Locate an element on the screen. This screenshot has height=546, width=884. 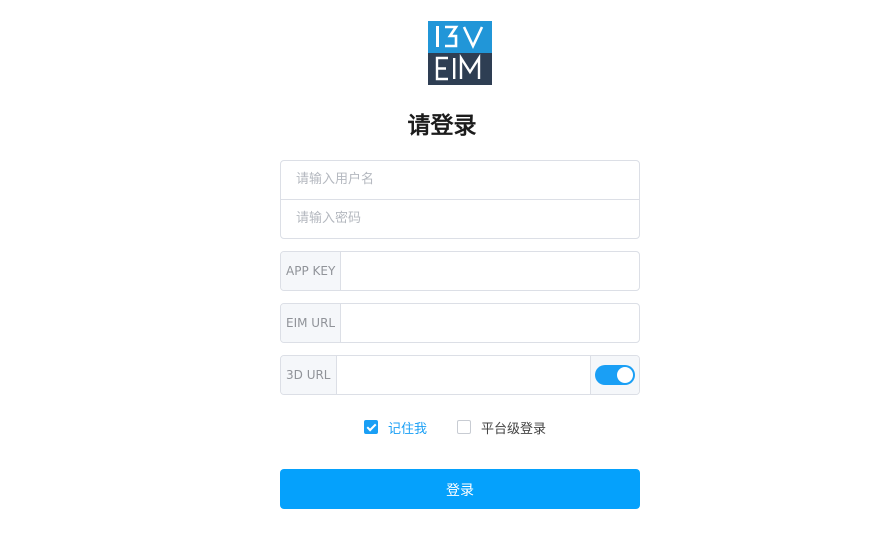
password-input: 请输入密码 is located at coordinates (460, 218).